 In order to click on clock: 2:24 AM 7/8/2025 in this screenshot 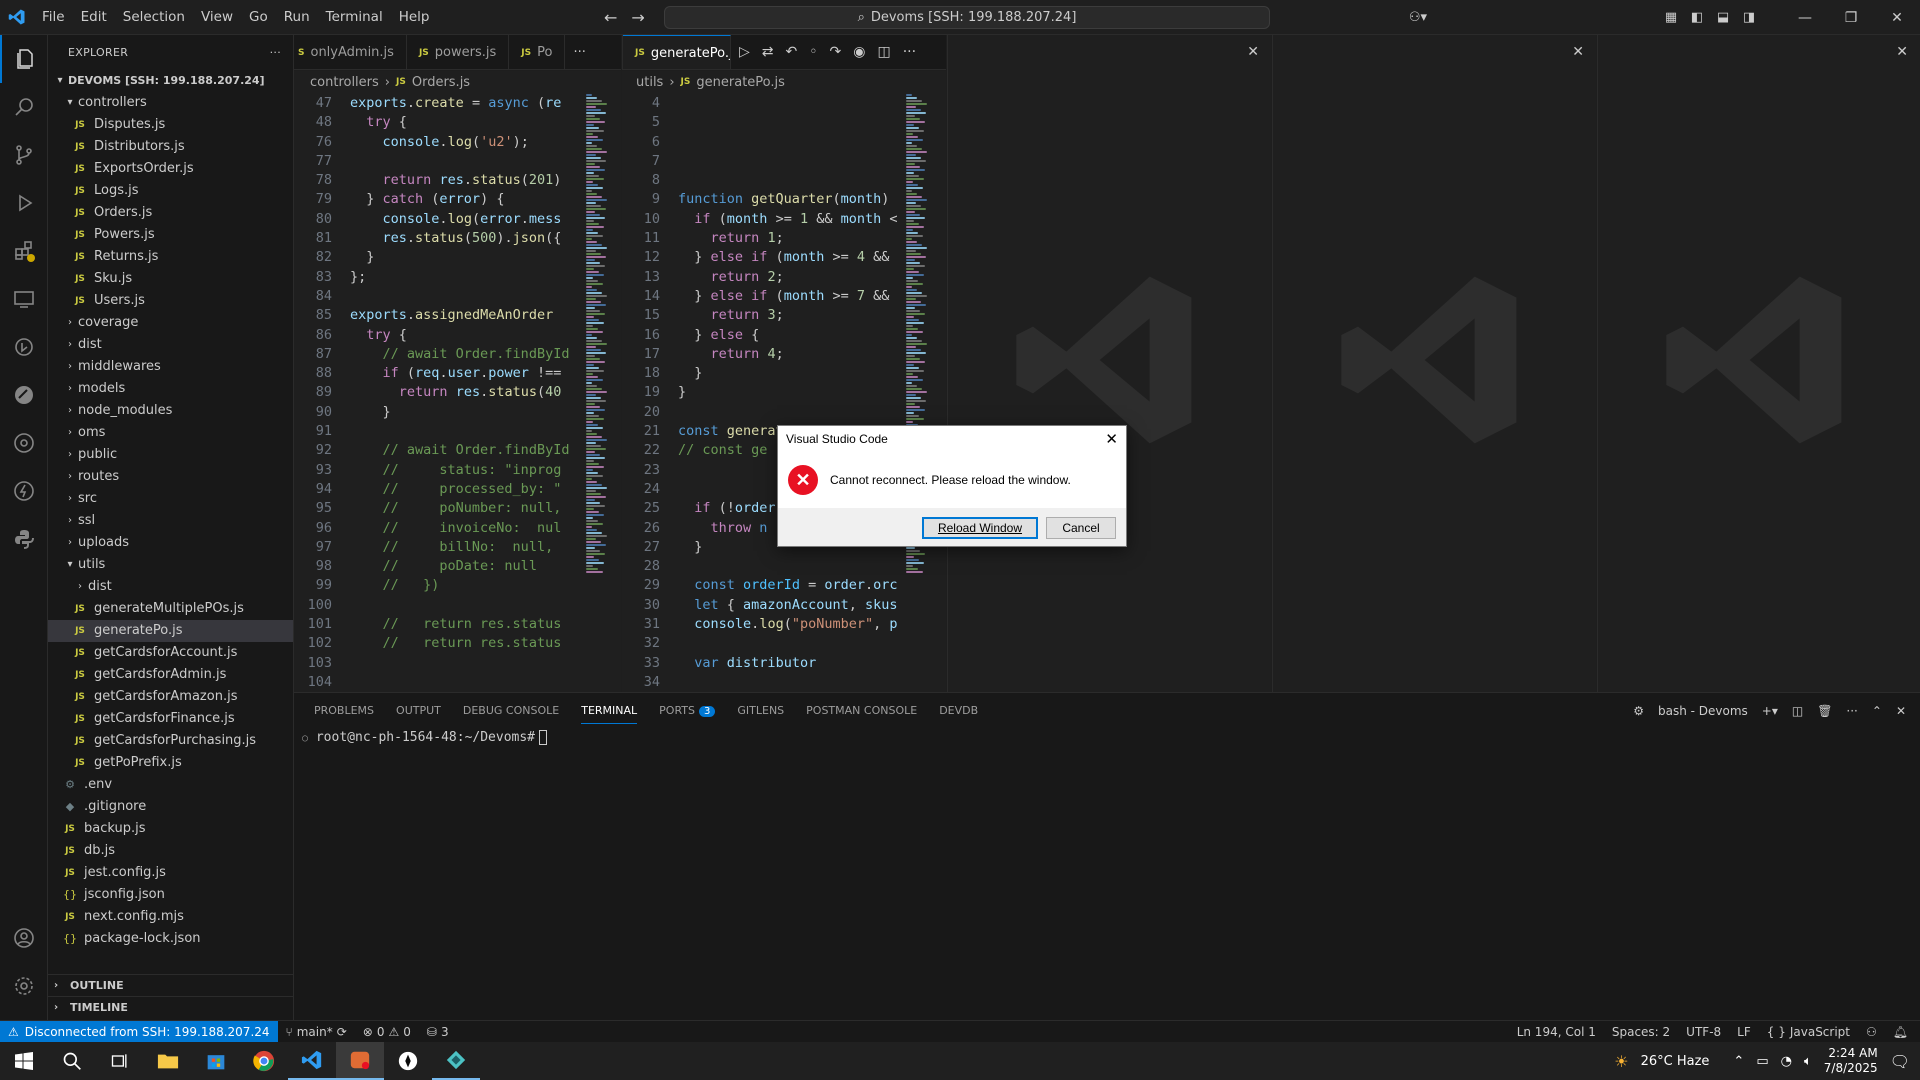, I will do `click(1851, 1061)`.